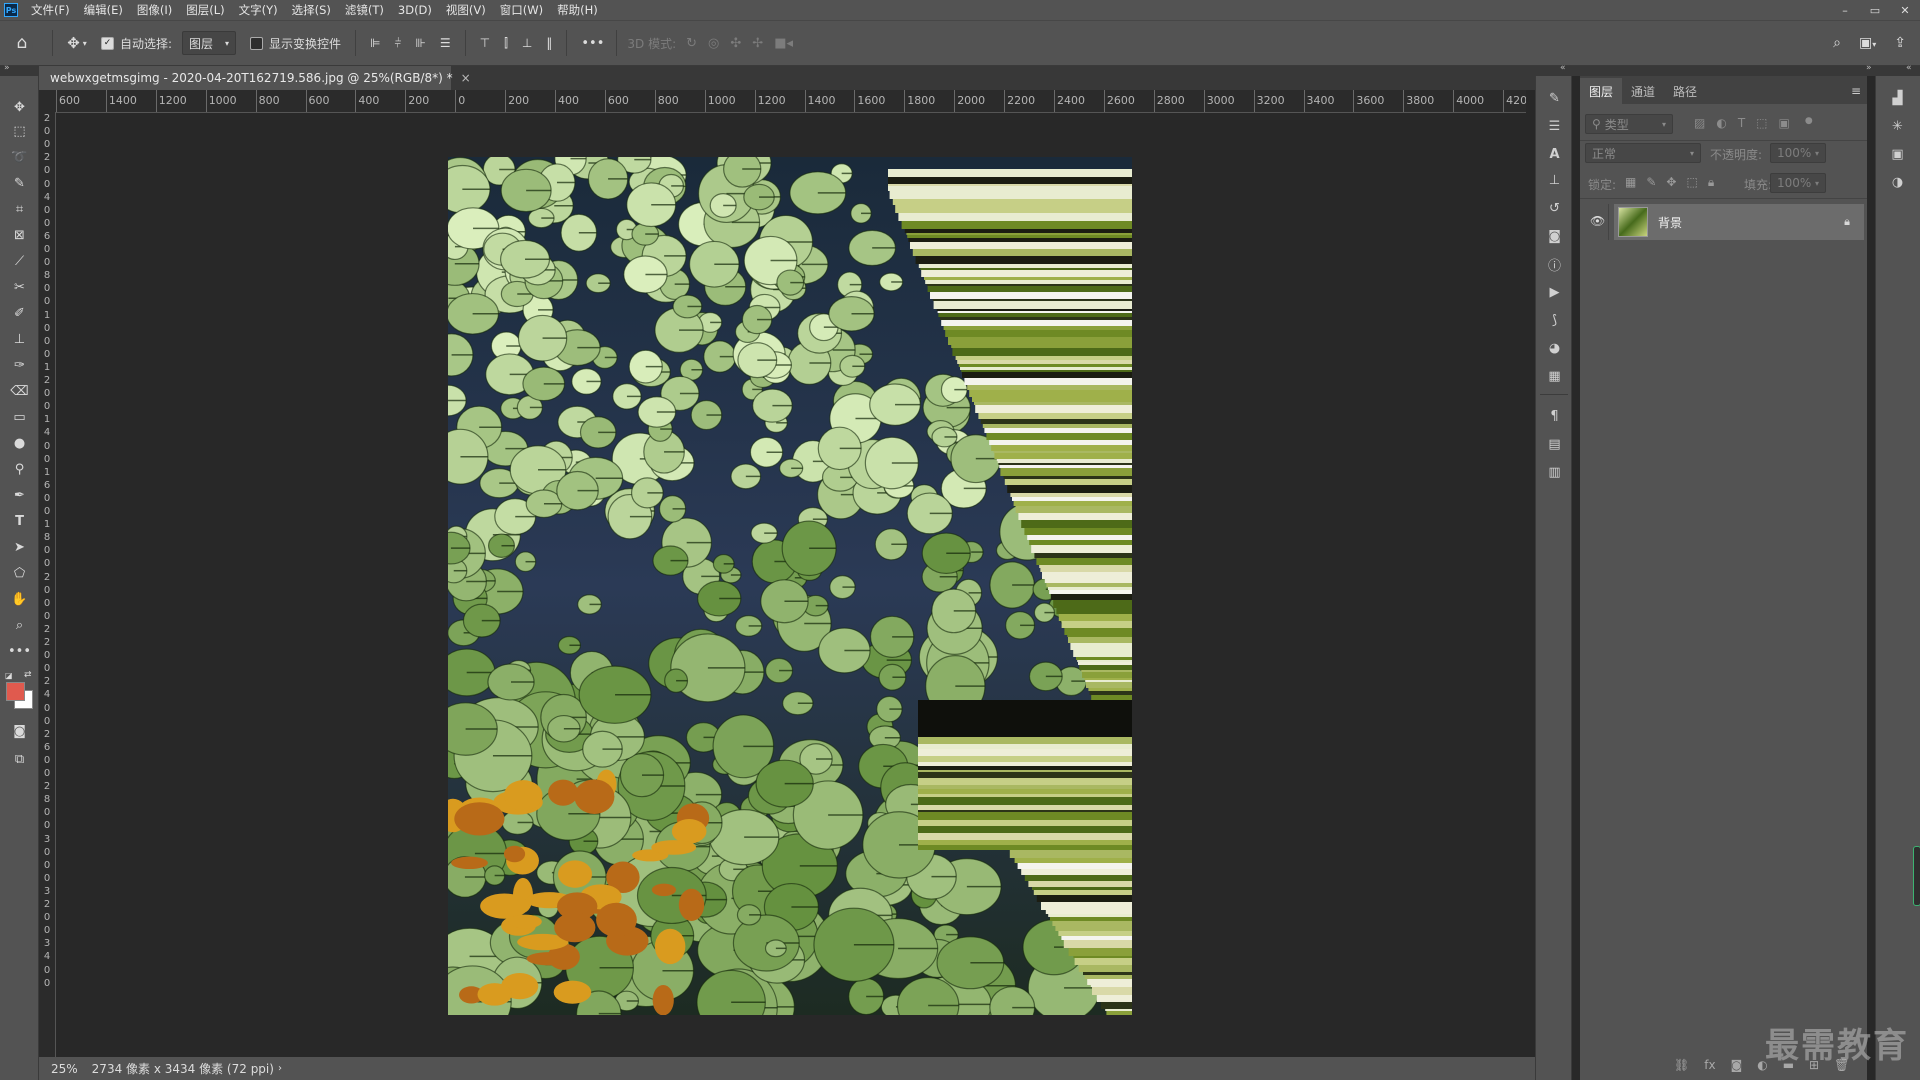 The image size is (1920, 1080). What do you see at coordinates (1554, 472) in the screenshot?
I see `notes-icon: ▥` at bounding box center [1554, 472].